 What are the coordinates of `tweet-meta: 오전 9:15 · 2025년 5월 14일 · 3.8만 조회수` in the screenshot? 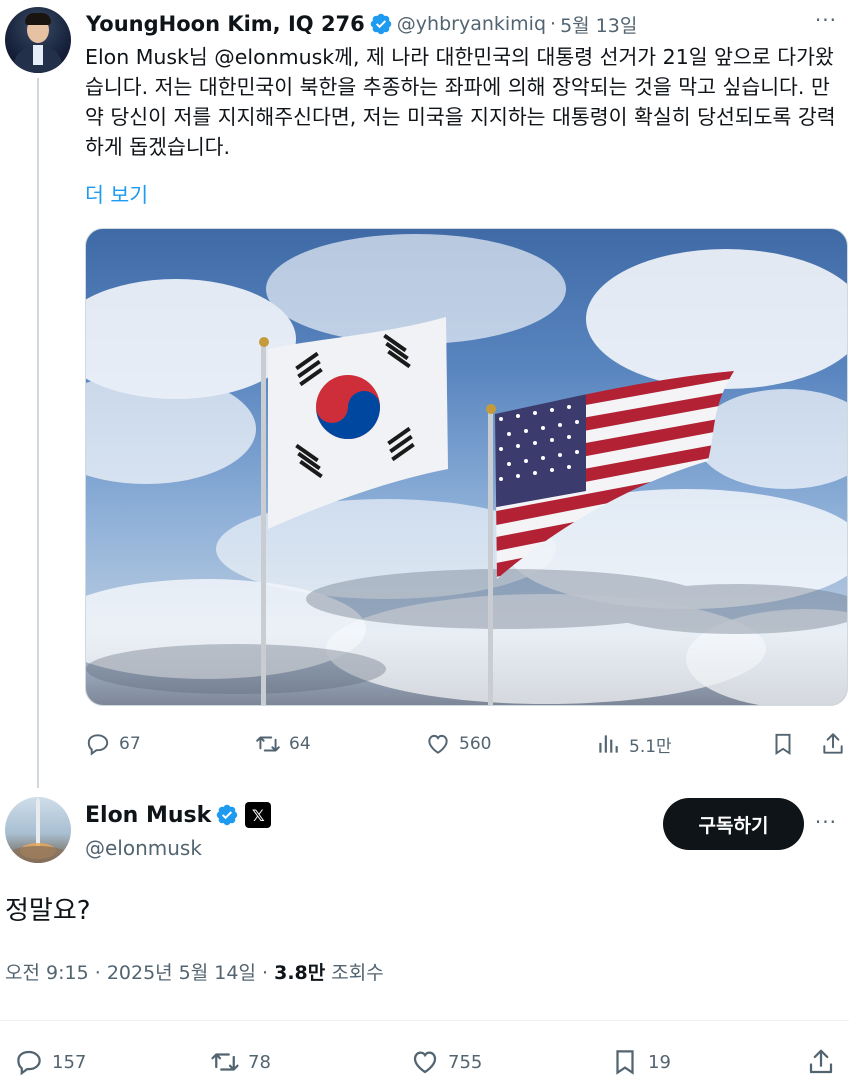 It's located at (194, 971).